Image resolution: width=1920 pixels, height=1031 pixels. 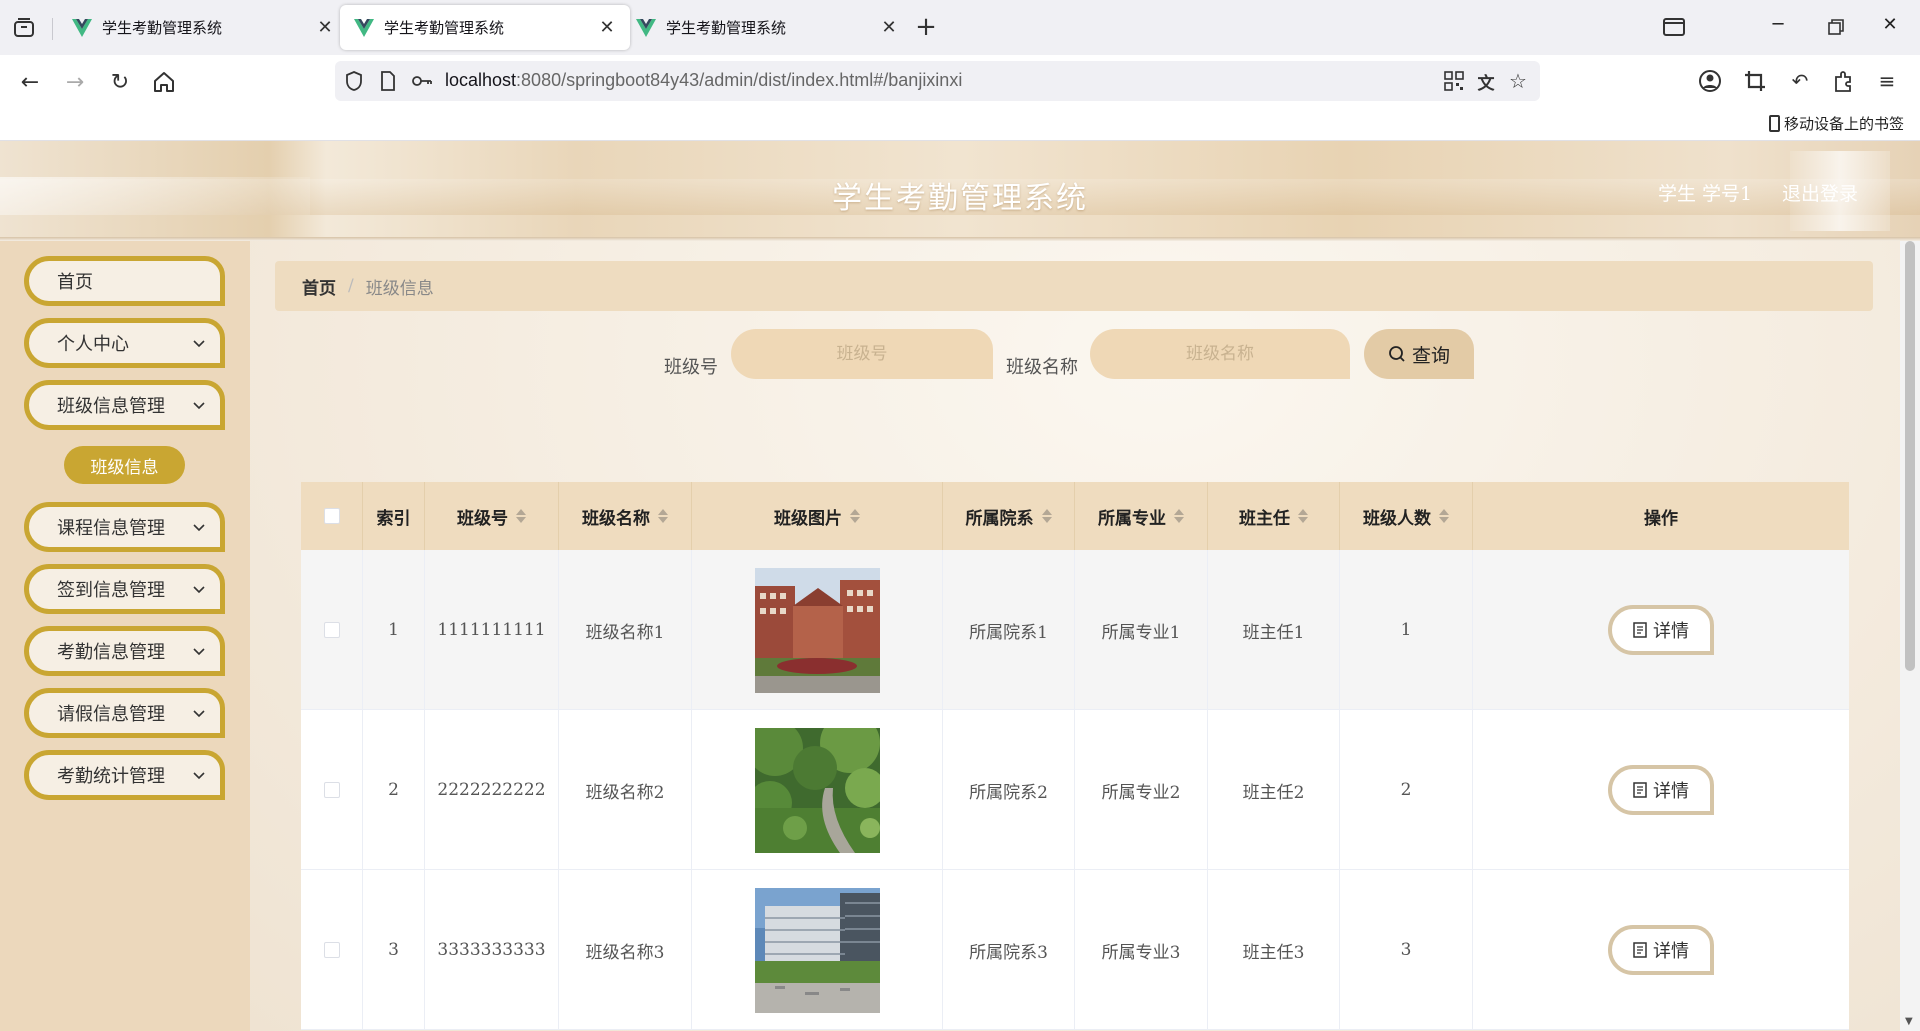 I want to click on logout-link: 退出登录, so click(x=1820, y=192).